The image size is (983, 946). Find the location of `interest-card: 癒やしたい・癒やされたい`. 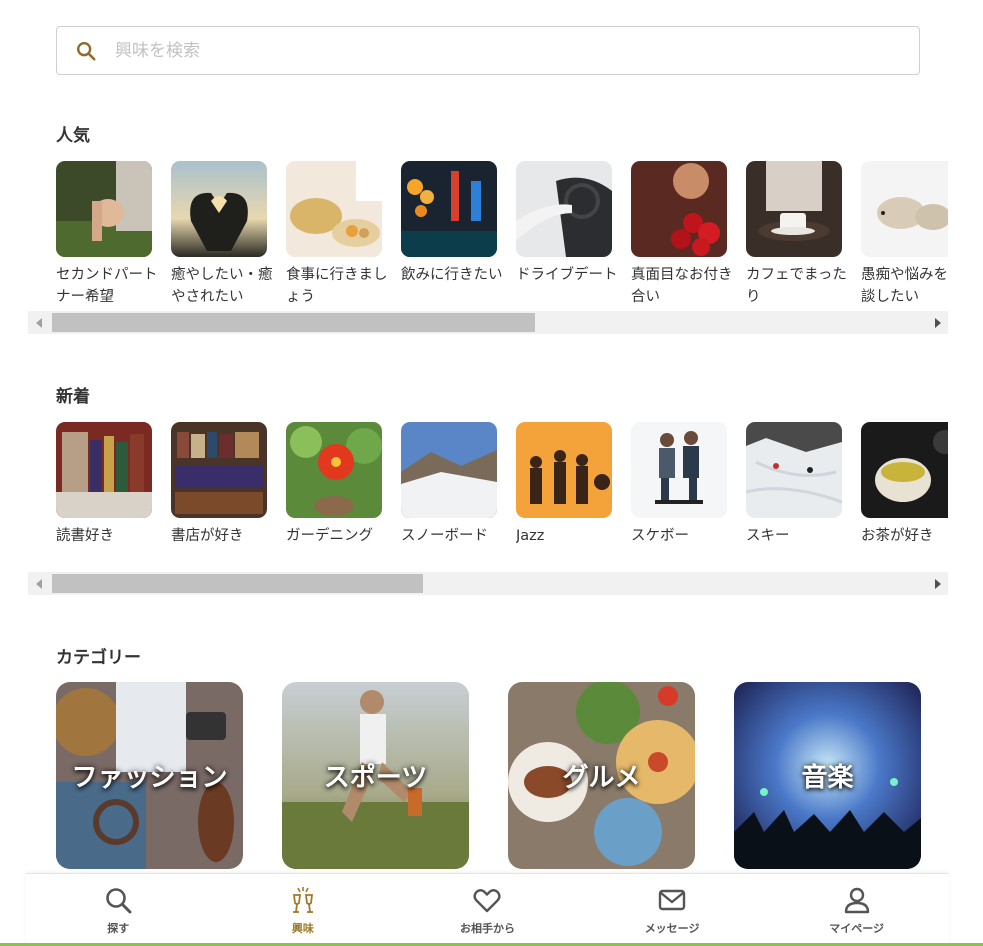

interest-card: 癒やしたい・癒やされたい is located at coordinates (222, 234).